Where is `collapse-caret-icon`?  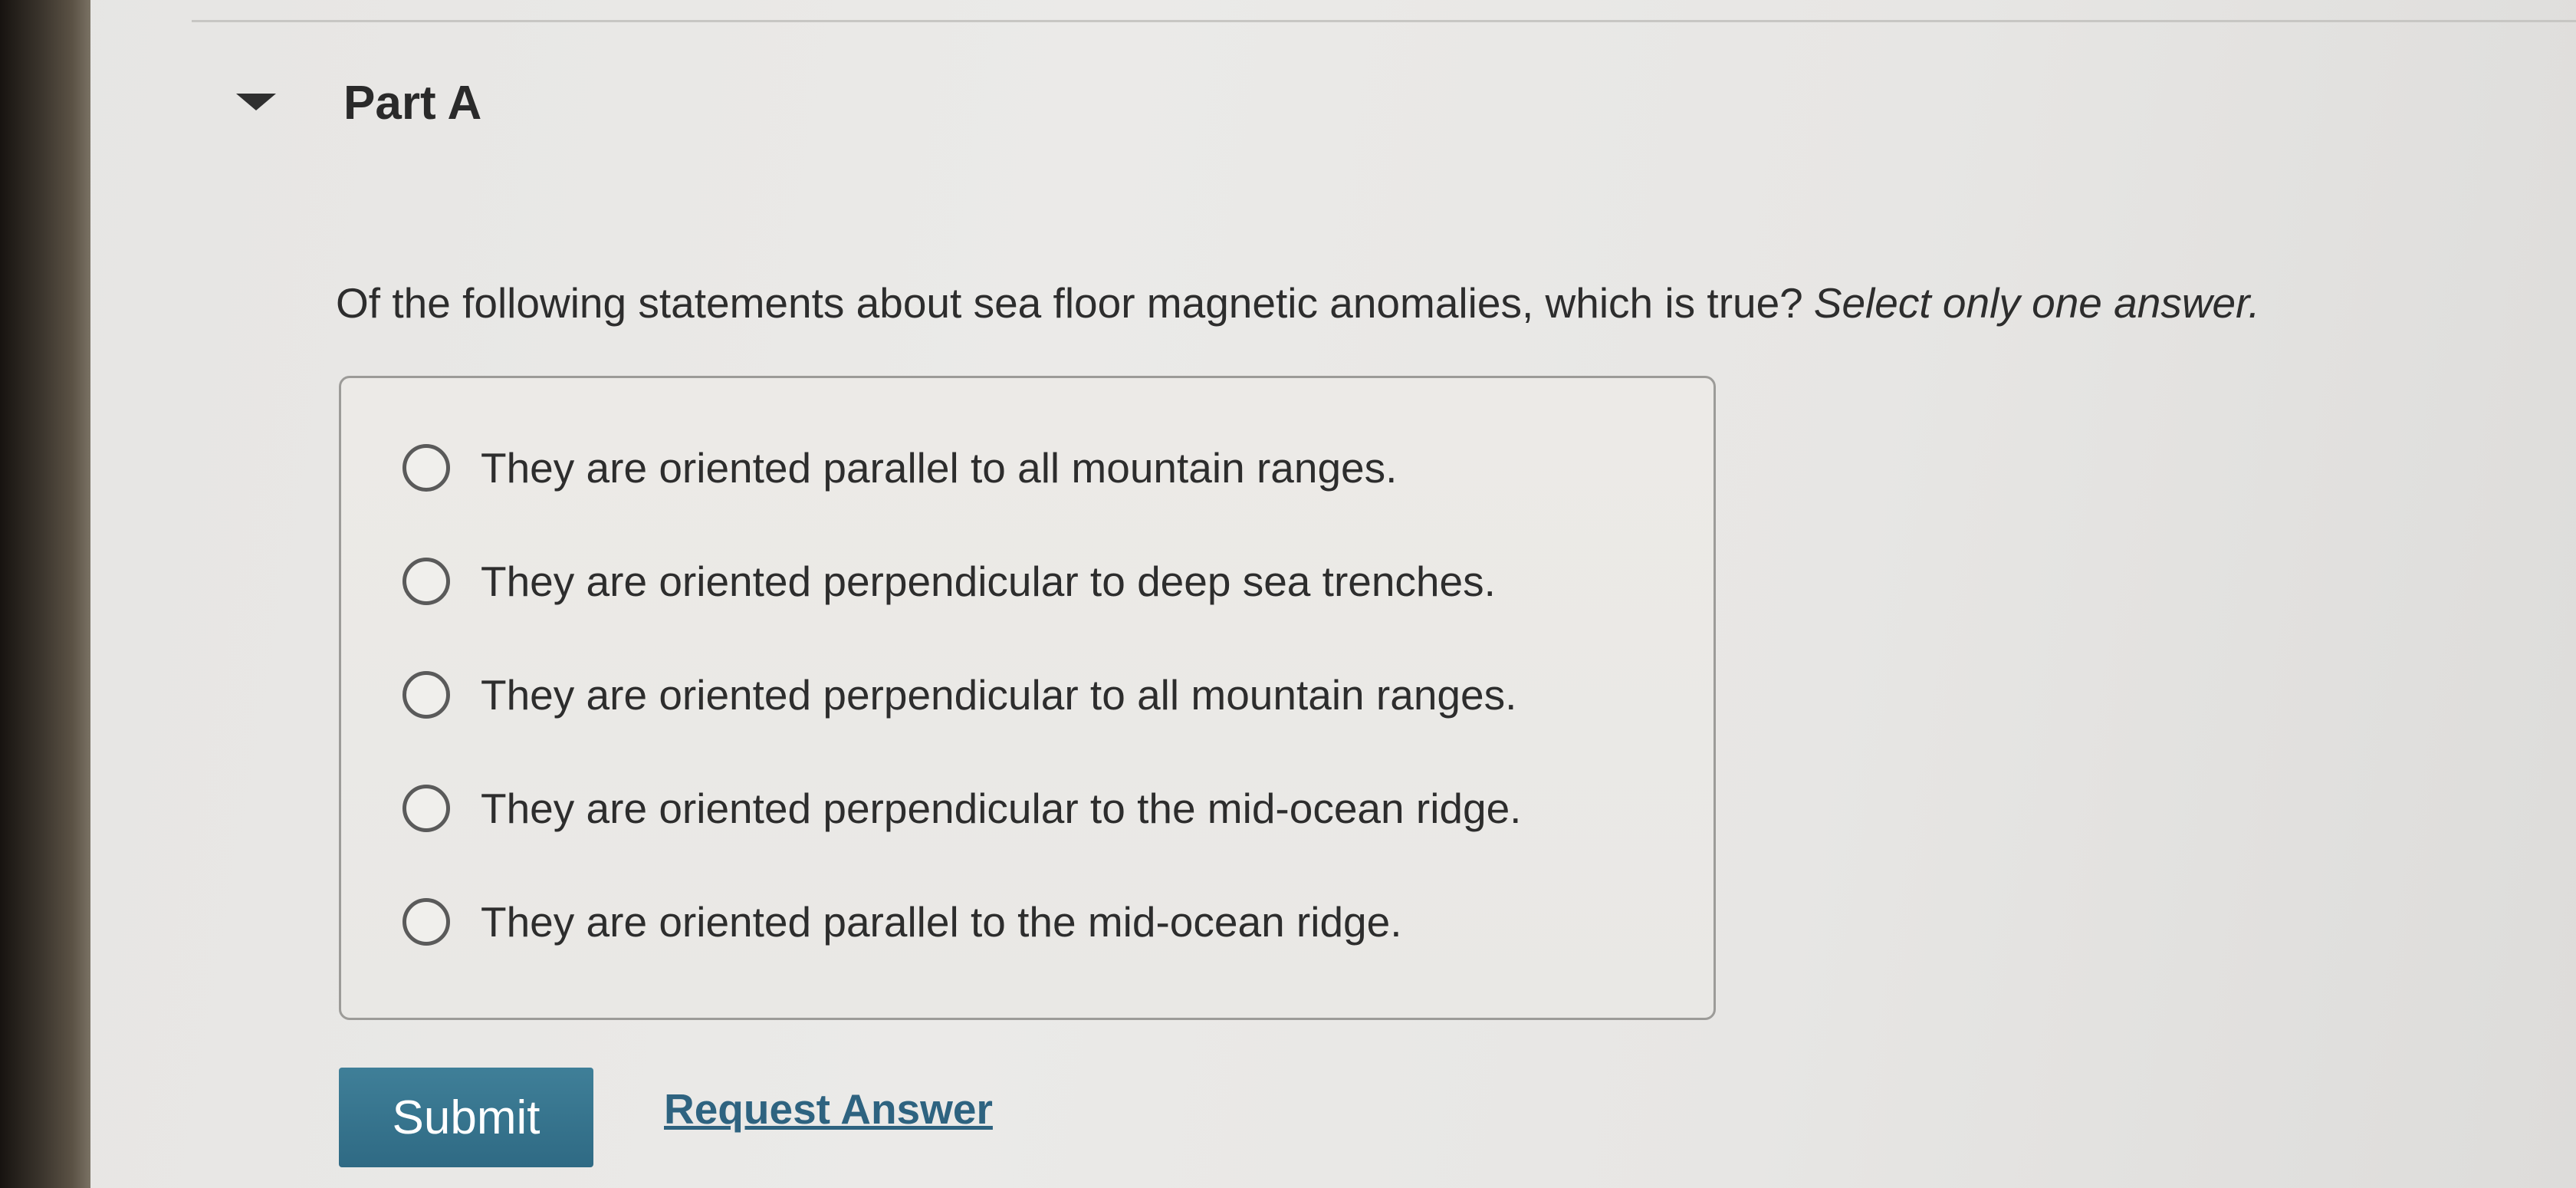
collapse-caret-icon is located at coordinates (256, 102).